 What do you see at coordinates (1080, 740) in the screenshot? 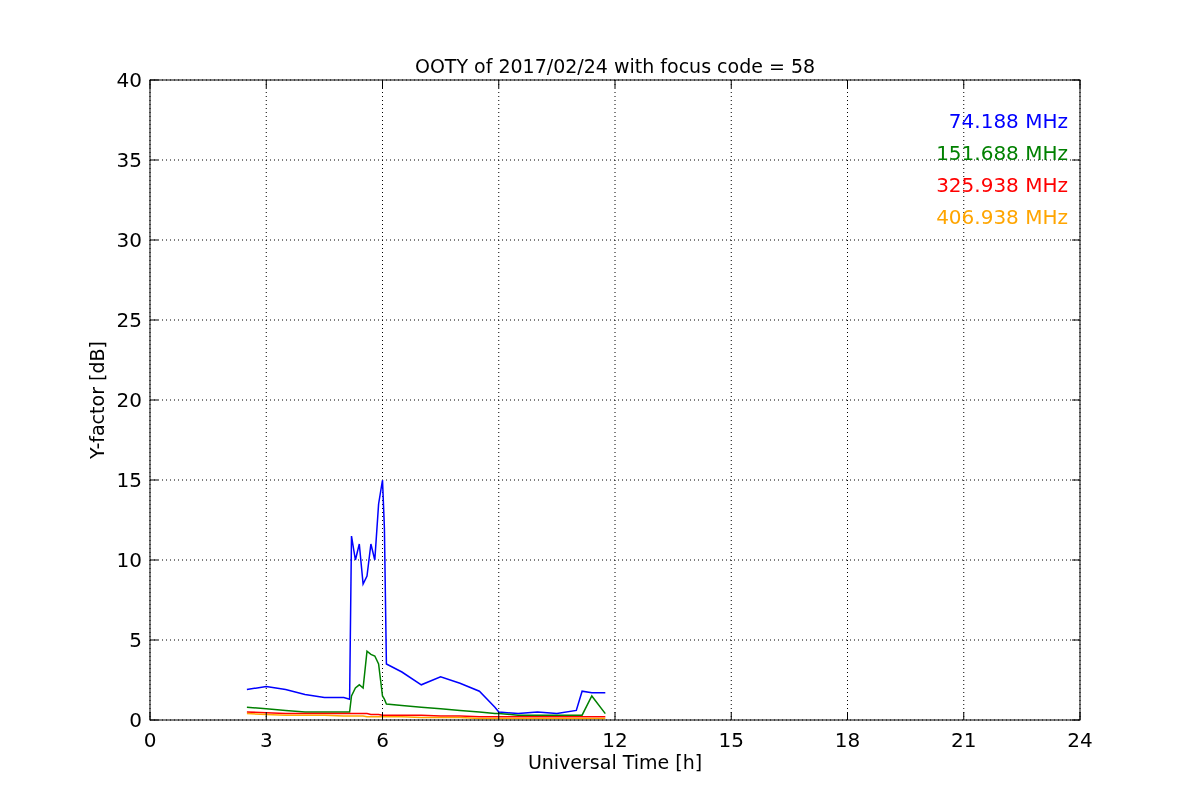
I see `x-tick-label: 24` at bounding box center [1080, 740].